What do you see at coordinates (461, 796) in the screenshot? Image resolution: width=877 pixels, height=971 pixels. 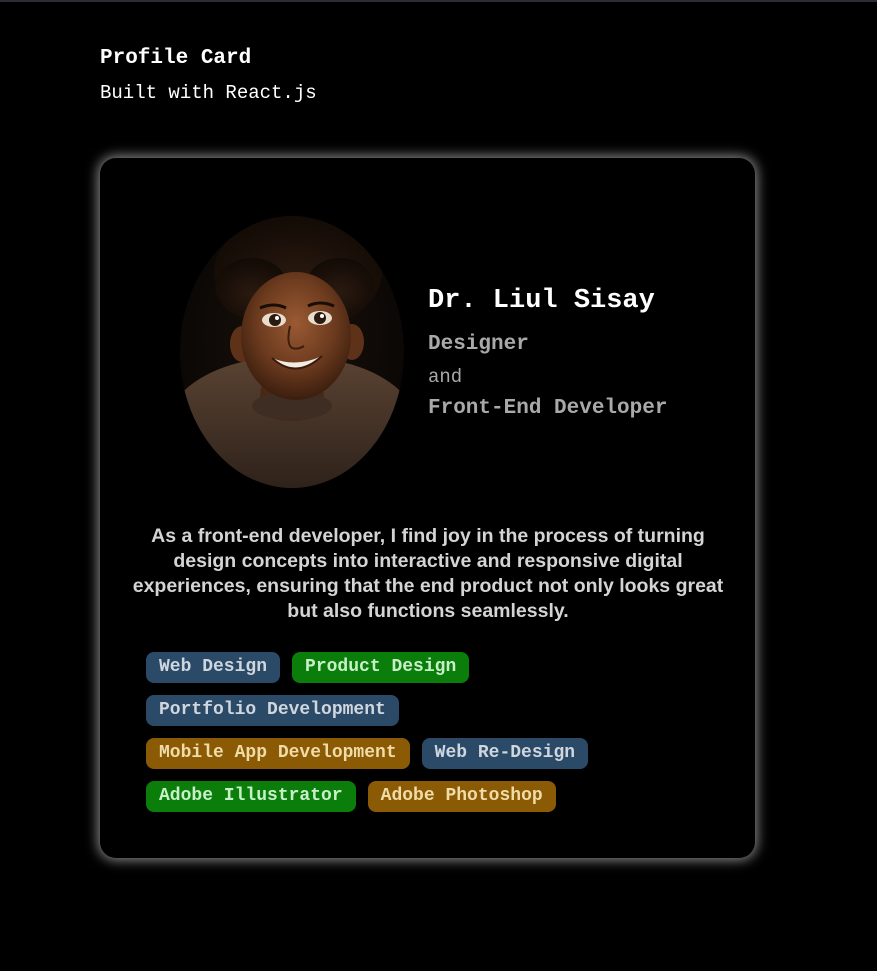 I see `skill-tag: Adobe Photoshop` at bounding box center [461, 796].